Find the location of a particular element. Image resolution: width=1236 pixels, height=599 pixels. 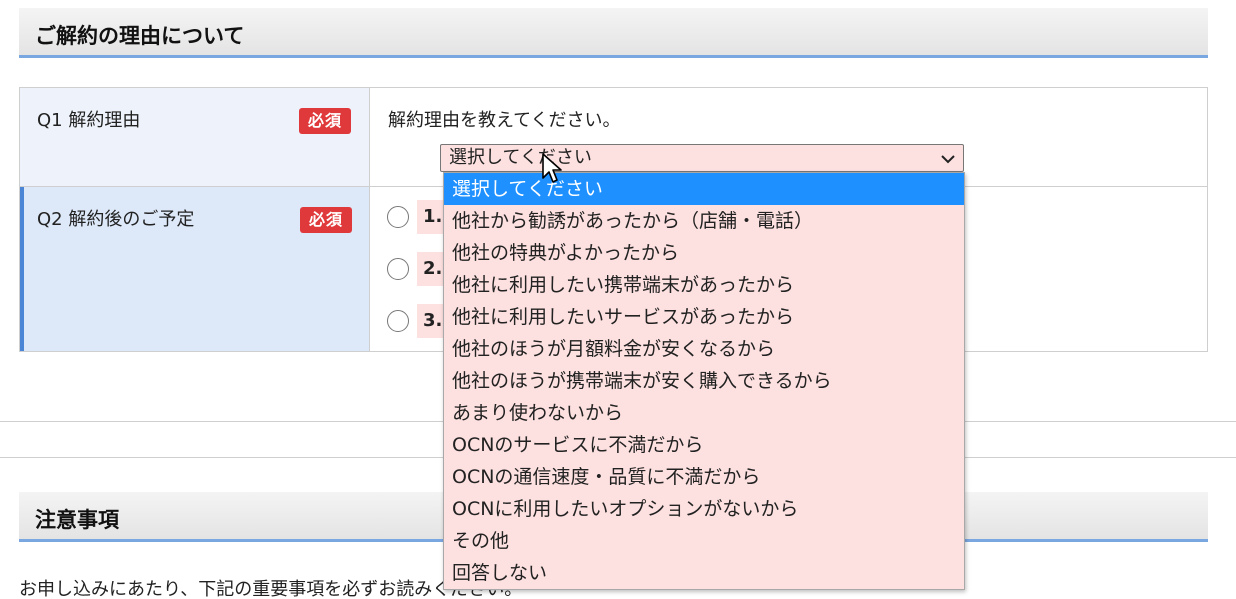

dropdown-option: OCNの通信速度・品質に不満だから is located at coordinates (704, 477).